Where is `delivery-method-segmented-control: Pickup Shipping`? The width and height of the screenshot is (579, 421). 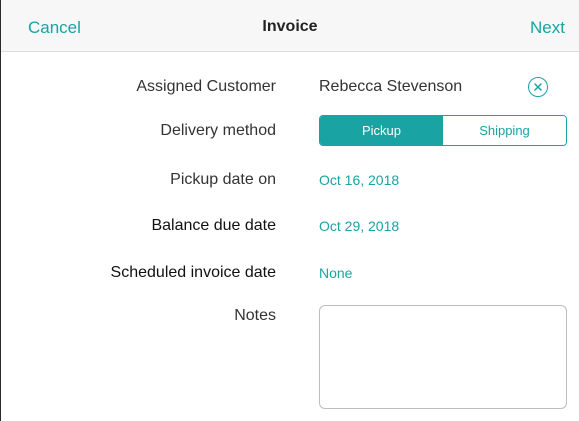
delivery-method-segmented-control: Pickup Shipping is located at coordinates (443, 130).